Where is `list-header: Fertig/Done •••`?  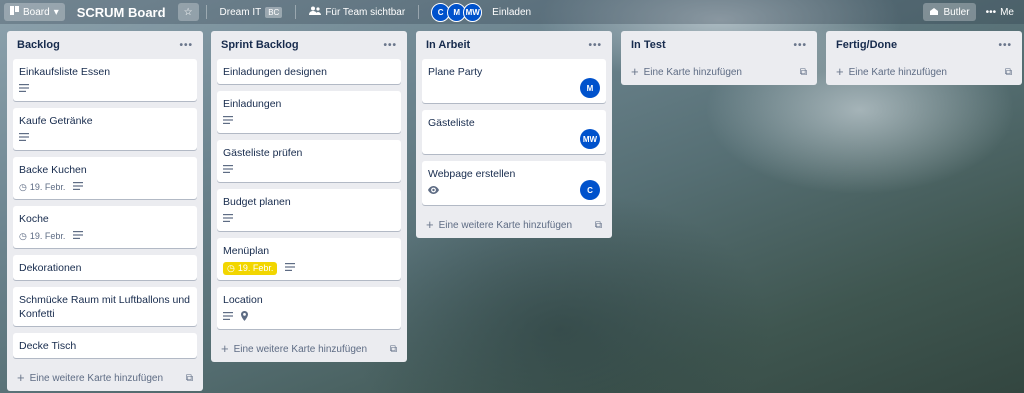 list-header: Fertig/Done ••• is located at coordinates (924, 45).